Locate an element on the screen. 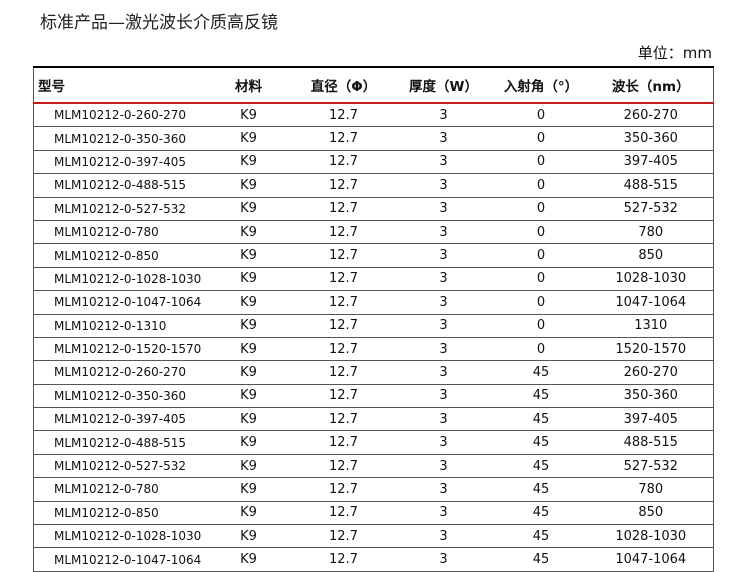 Image resolution: width=750 pixels, height=572 pixels. table-row: MLM10212-0-260-270 K9 12.7 3 45 260-270 is located at coordinates (373, 372).